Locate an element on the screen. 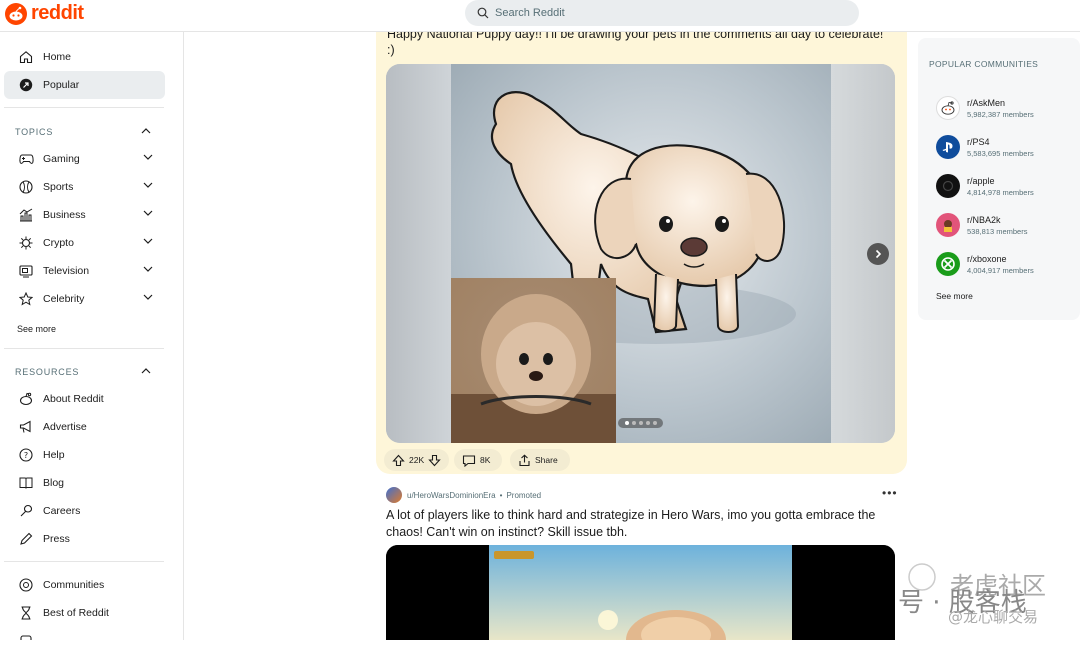  sidebar-item-best-of-reddit: Best of Reddit is located at coordinates (84, 613).